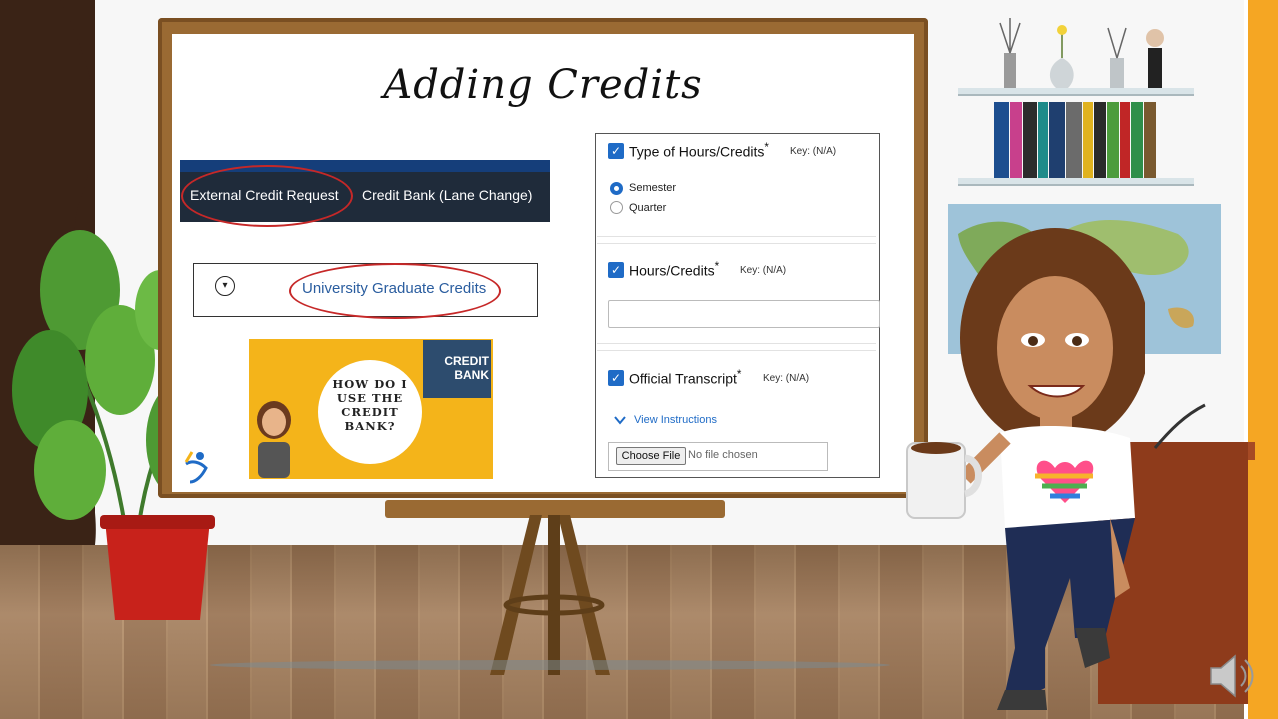 Image resolution: width=1278 pixels, height=719 pixels. I want to click on video-headline: HOW DO I USE THE CREDIT BANK?, so click(370, 405).